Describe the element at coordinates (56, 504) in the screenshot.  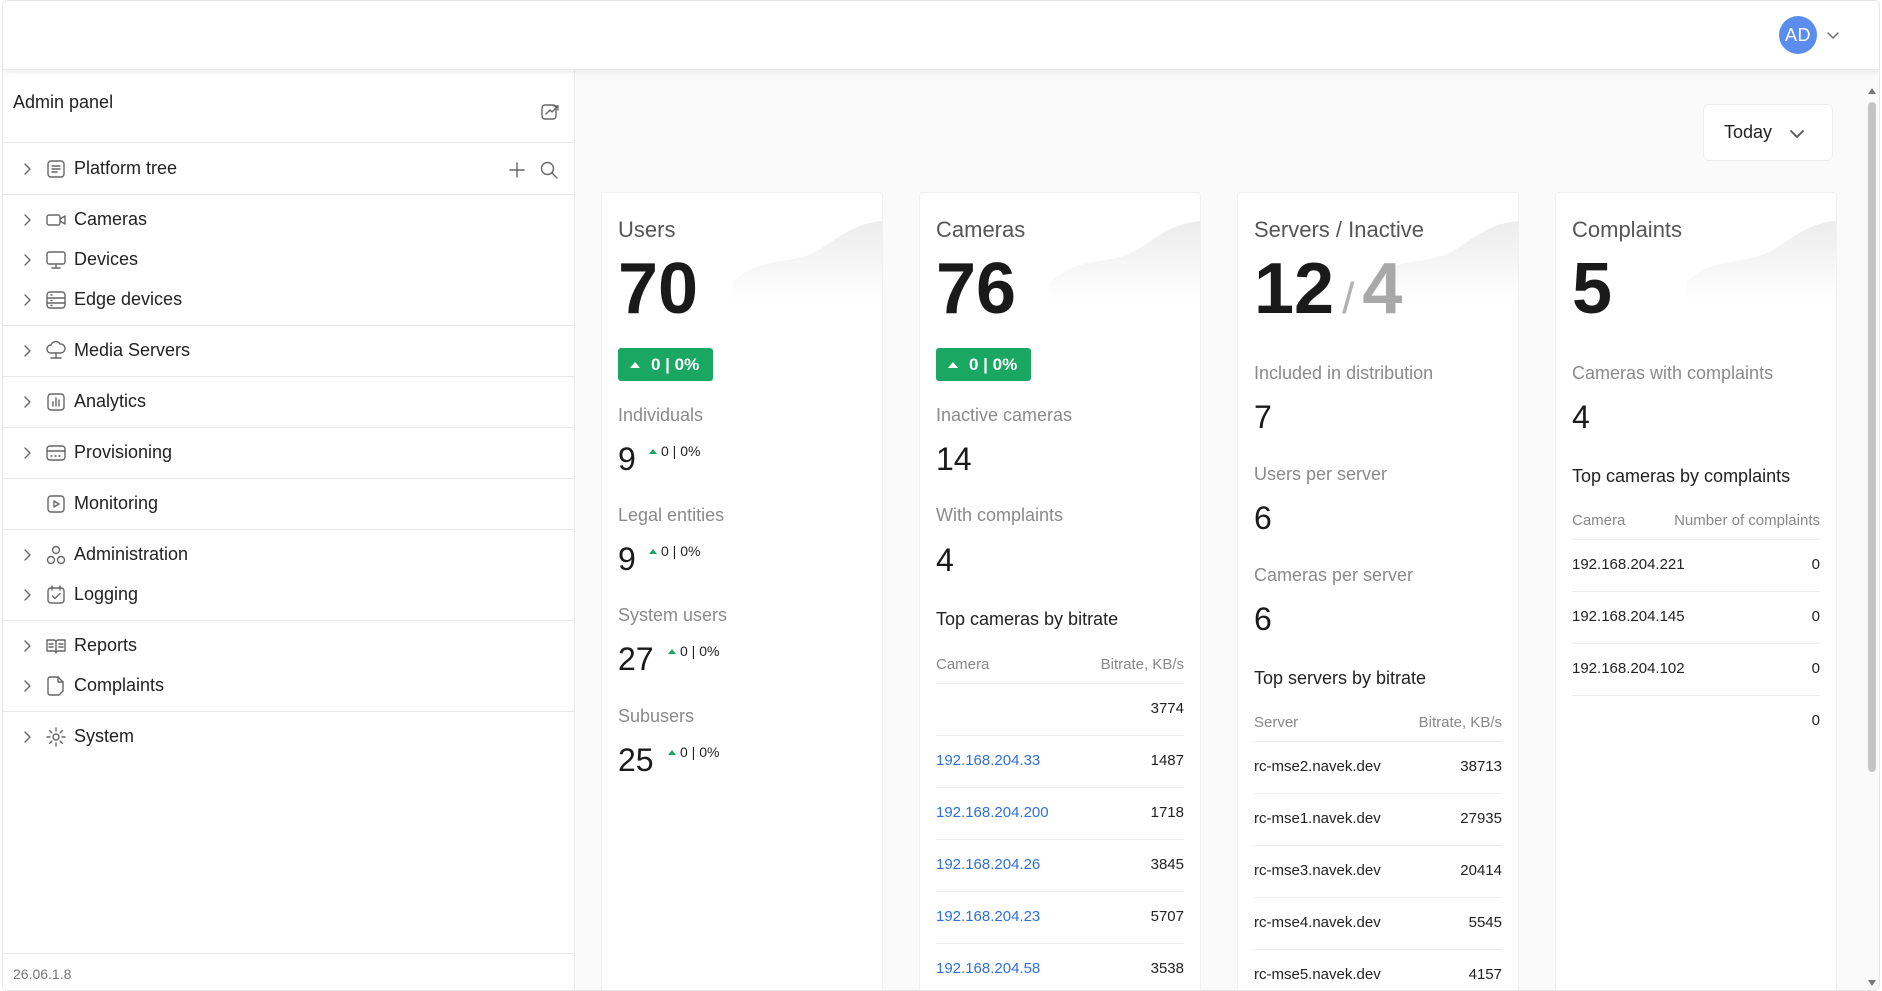
I see `monitoring-icon` at that location.